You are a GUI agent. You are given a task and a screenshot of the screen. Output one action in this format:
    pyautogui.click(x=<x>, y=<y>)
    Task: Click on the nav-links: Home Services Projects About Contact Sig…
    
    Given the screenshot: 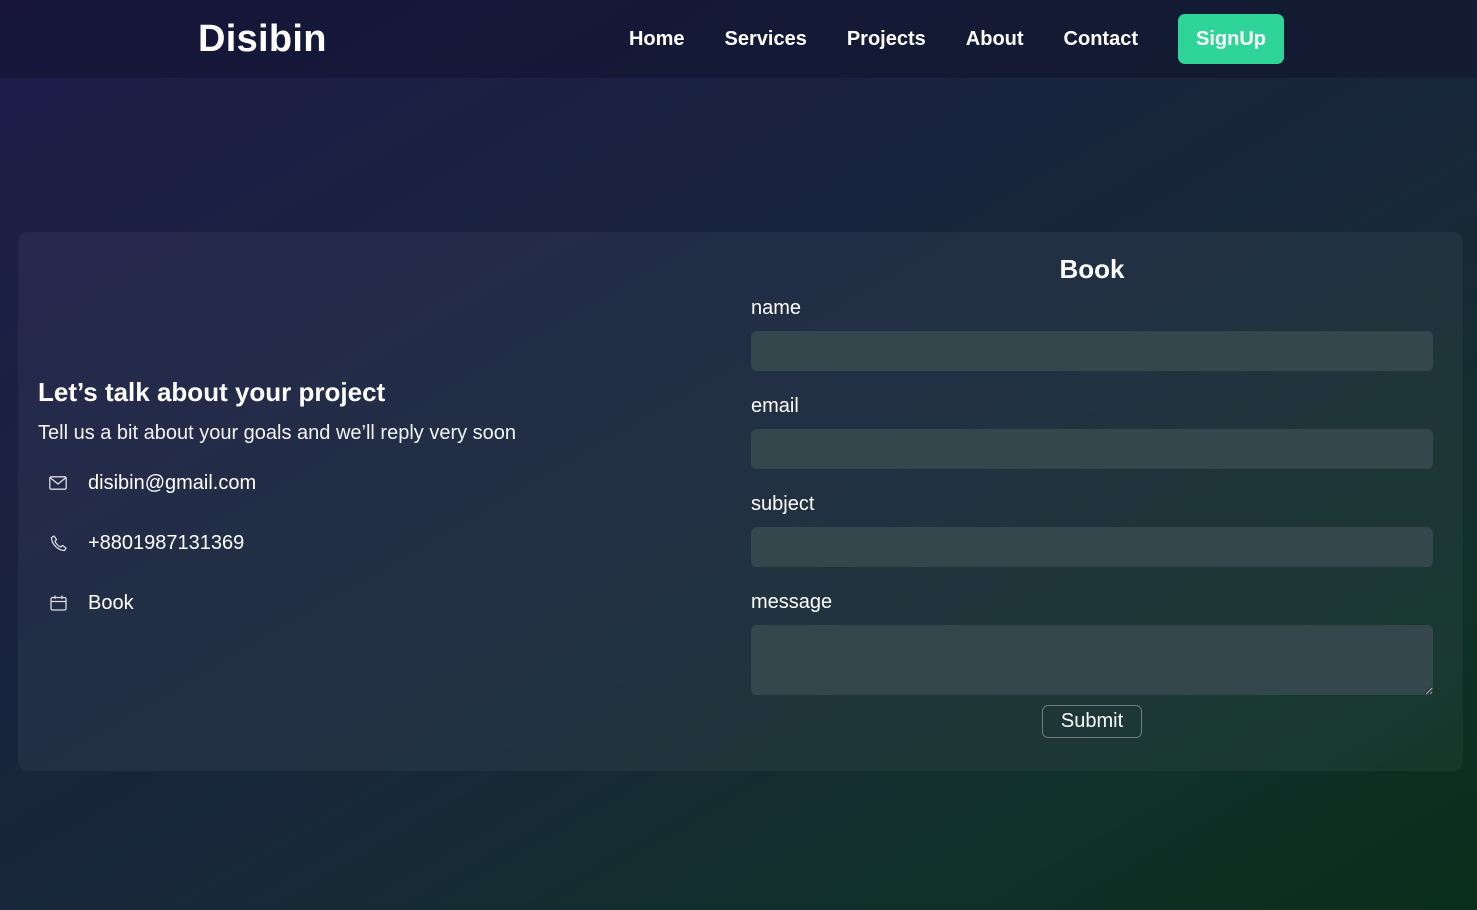 What is the action you would take?
    pyautogui.click(x=956, y=39)
    